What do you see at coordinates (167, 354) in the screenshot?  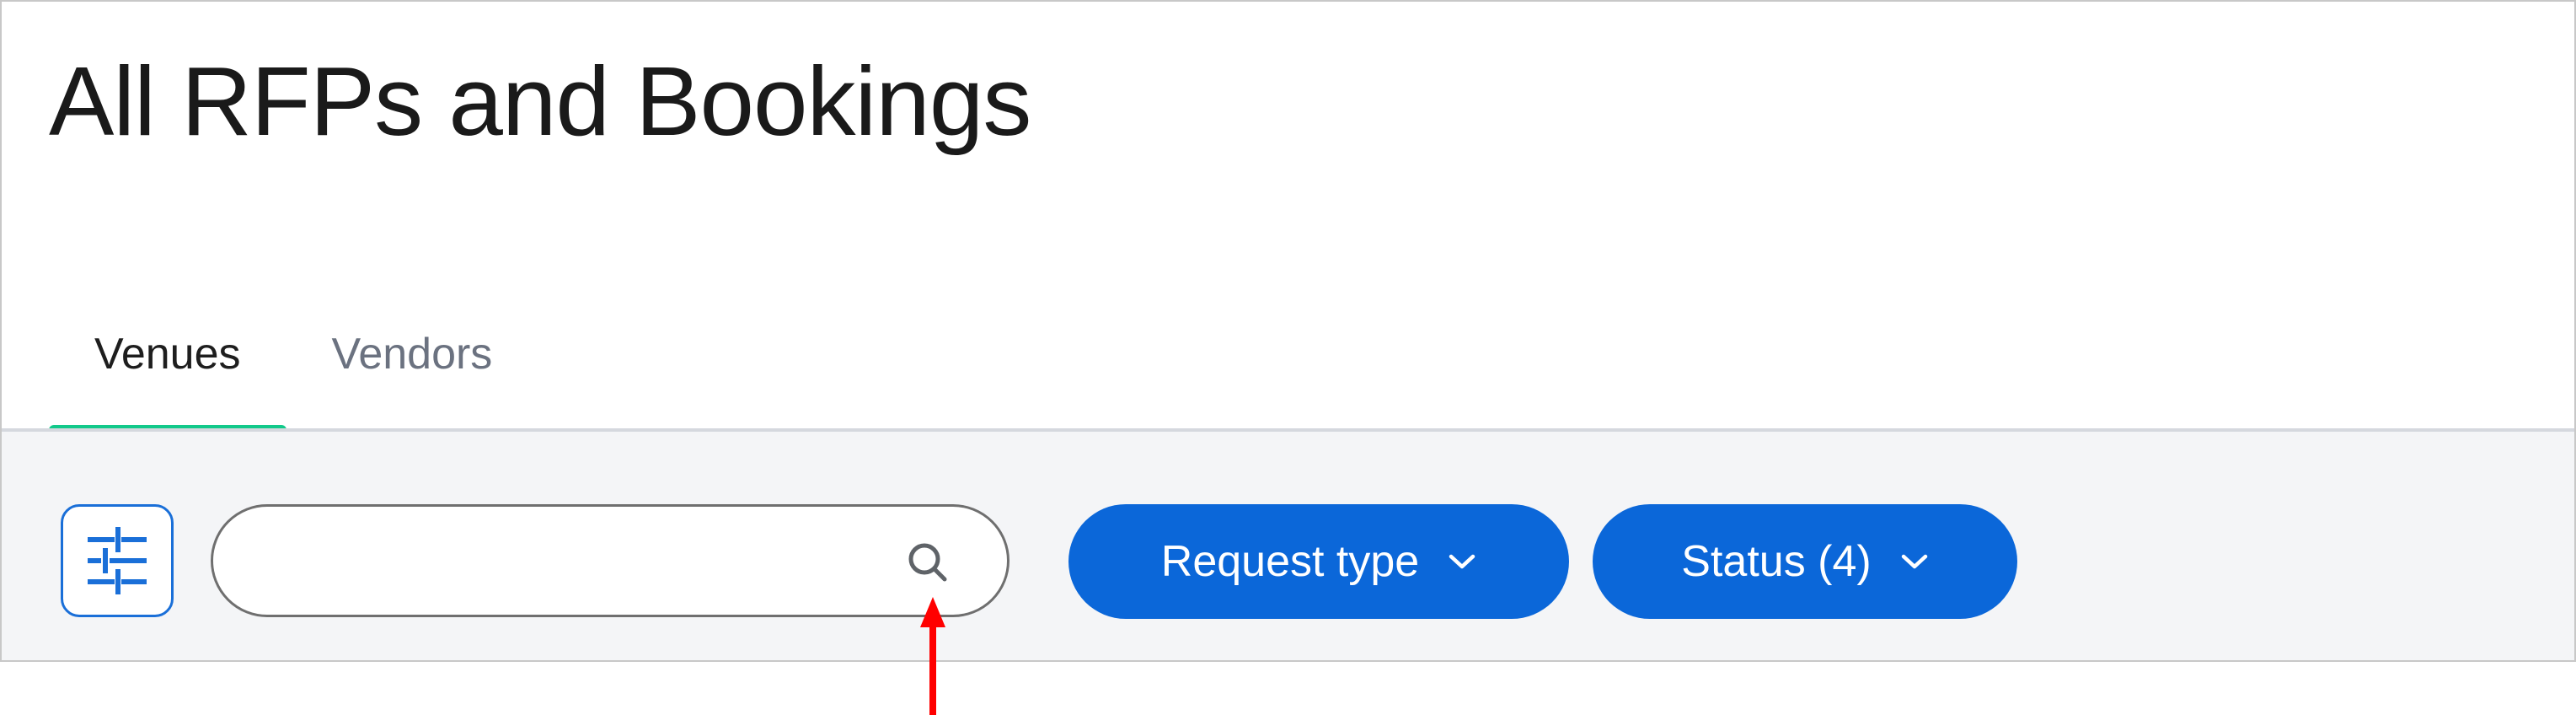 I see `tab-venues-label: Venues` at bounding box center [167, 354].